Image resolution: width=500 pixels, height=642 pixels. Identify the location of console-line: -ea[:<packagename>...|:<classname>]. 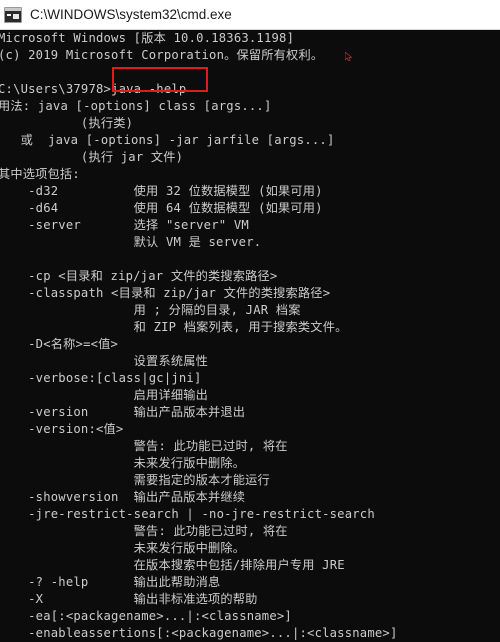
(146, 616).